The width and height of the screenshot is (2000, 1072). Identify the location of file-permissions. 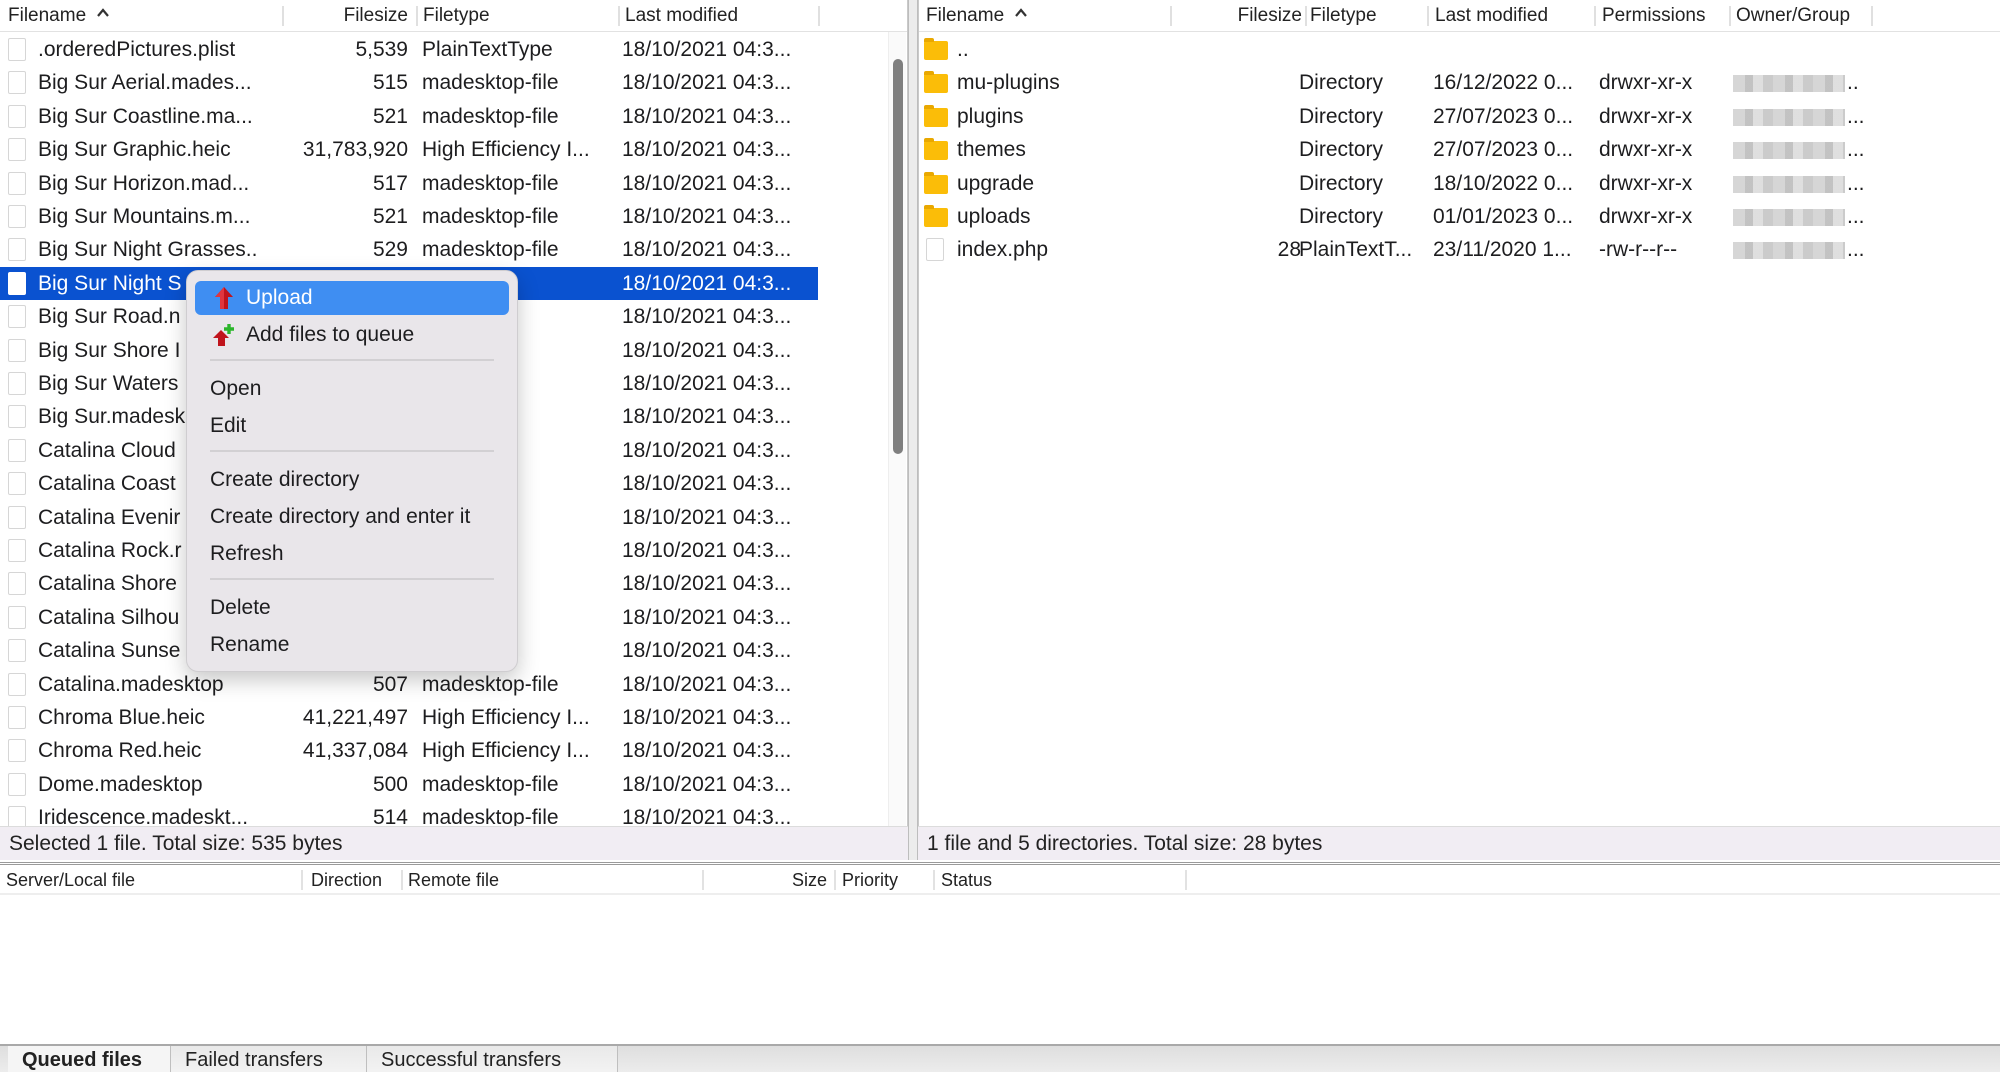
(1663, 49).